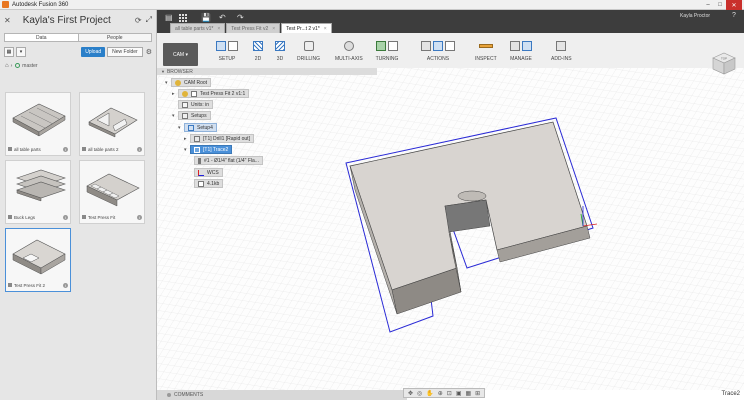 This screenshot has height=400, width=744. I want to click on tree-node-box: CAM Root, so click(191, 82).